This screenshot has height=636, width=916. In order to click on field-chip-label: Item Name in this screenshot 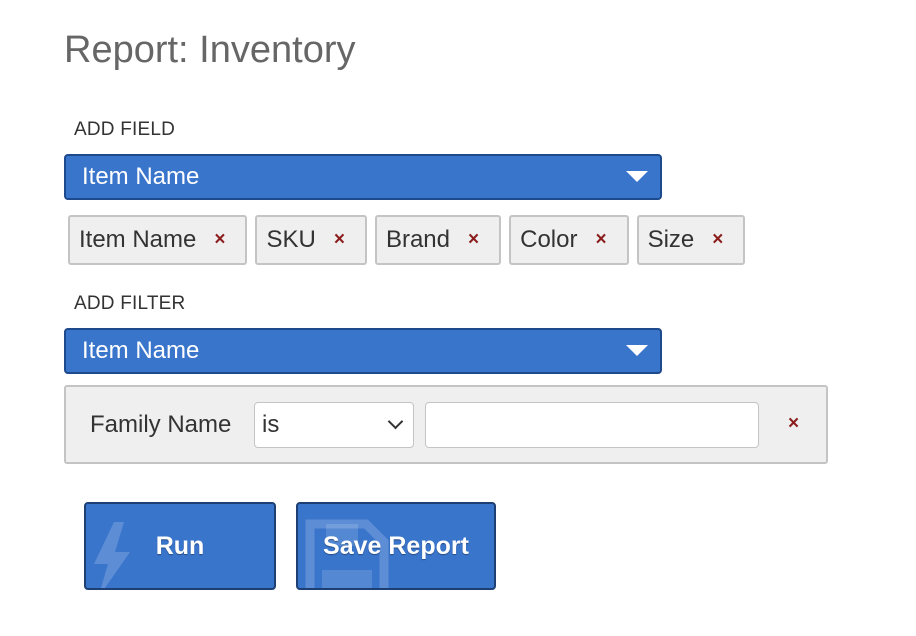, I will do `click(138, 239)`.